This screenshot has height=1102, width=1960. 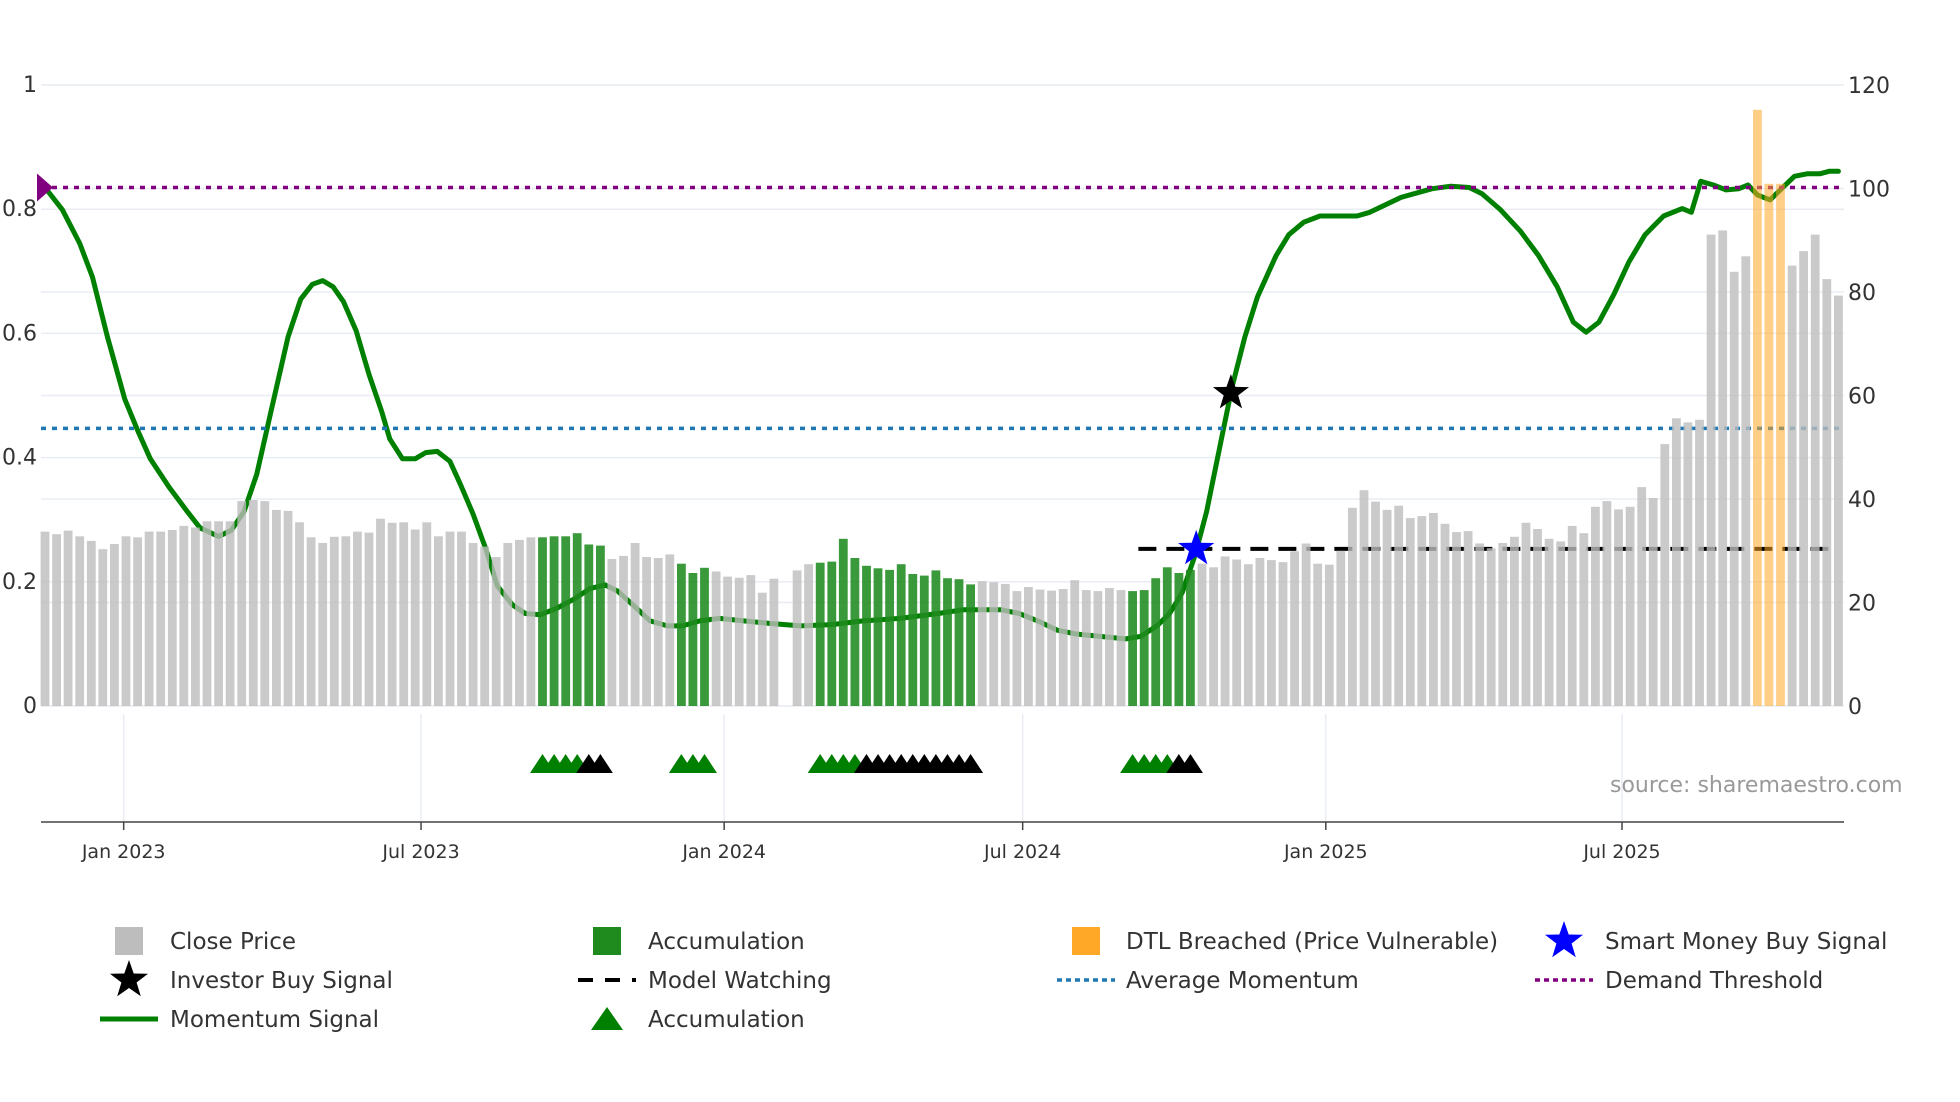 I want to click on legend-accumulation-triangle-icon, so click(x=607, y=1018).